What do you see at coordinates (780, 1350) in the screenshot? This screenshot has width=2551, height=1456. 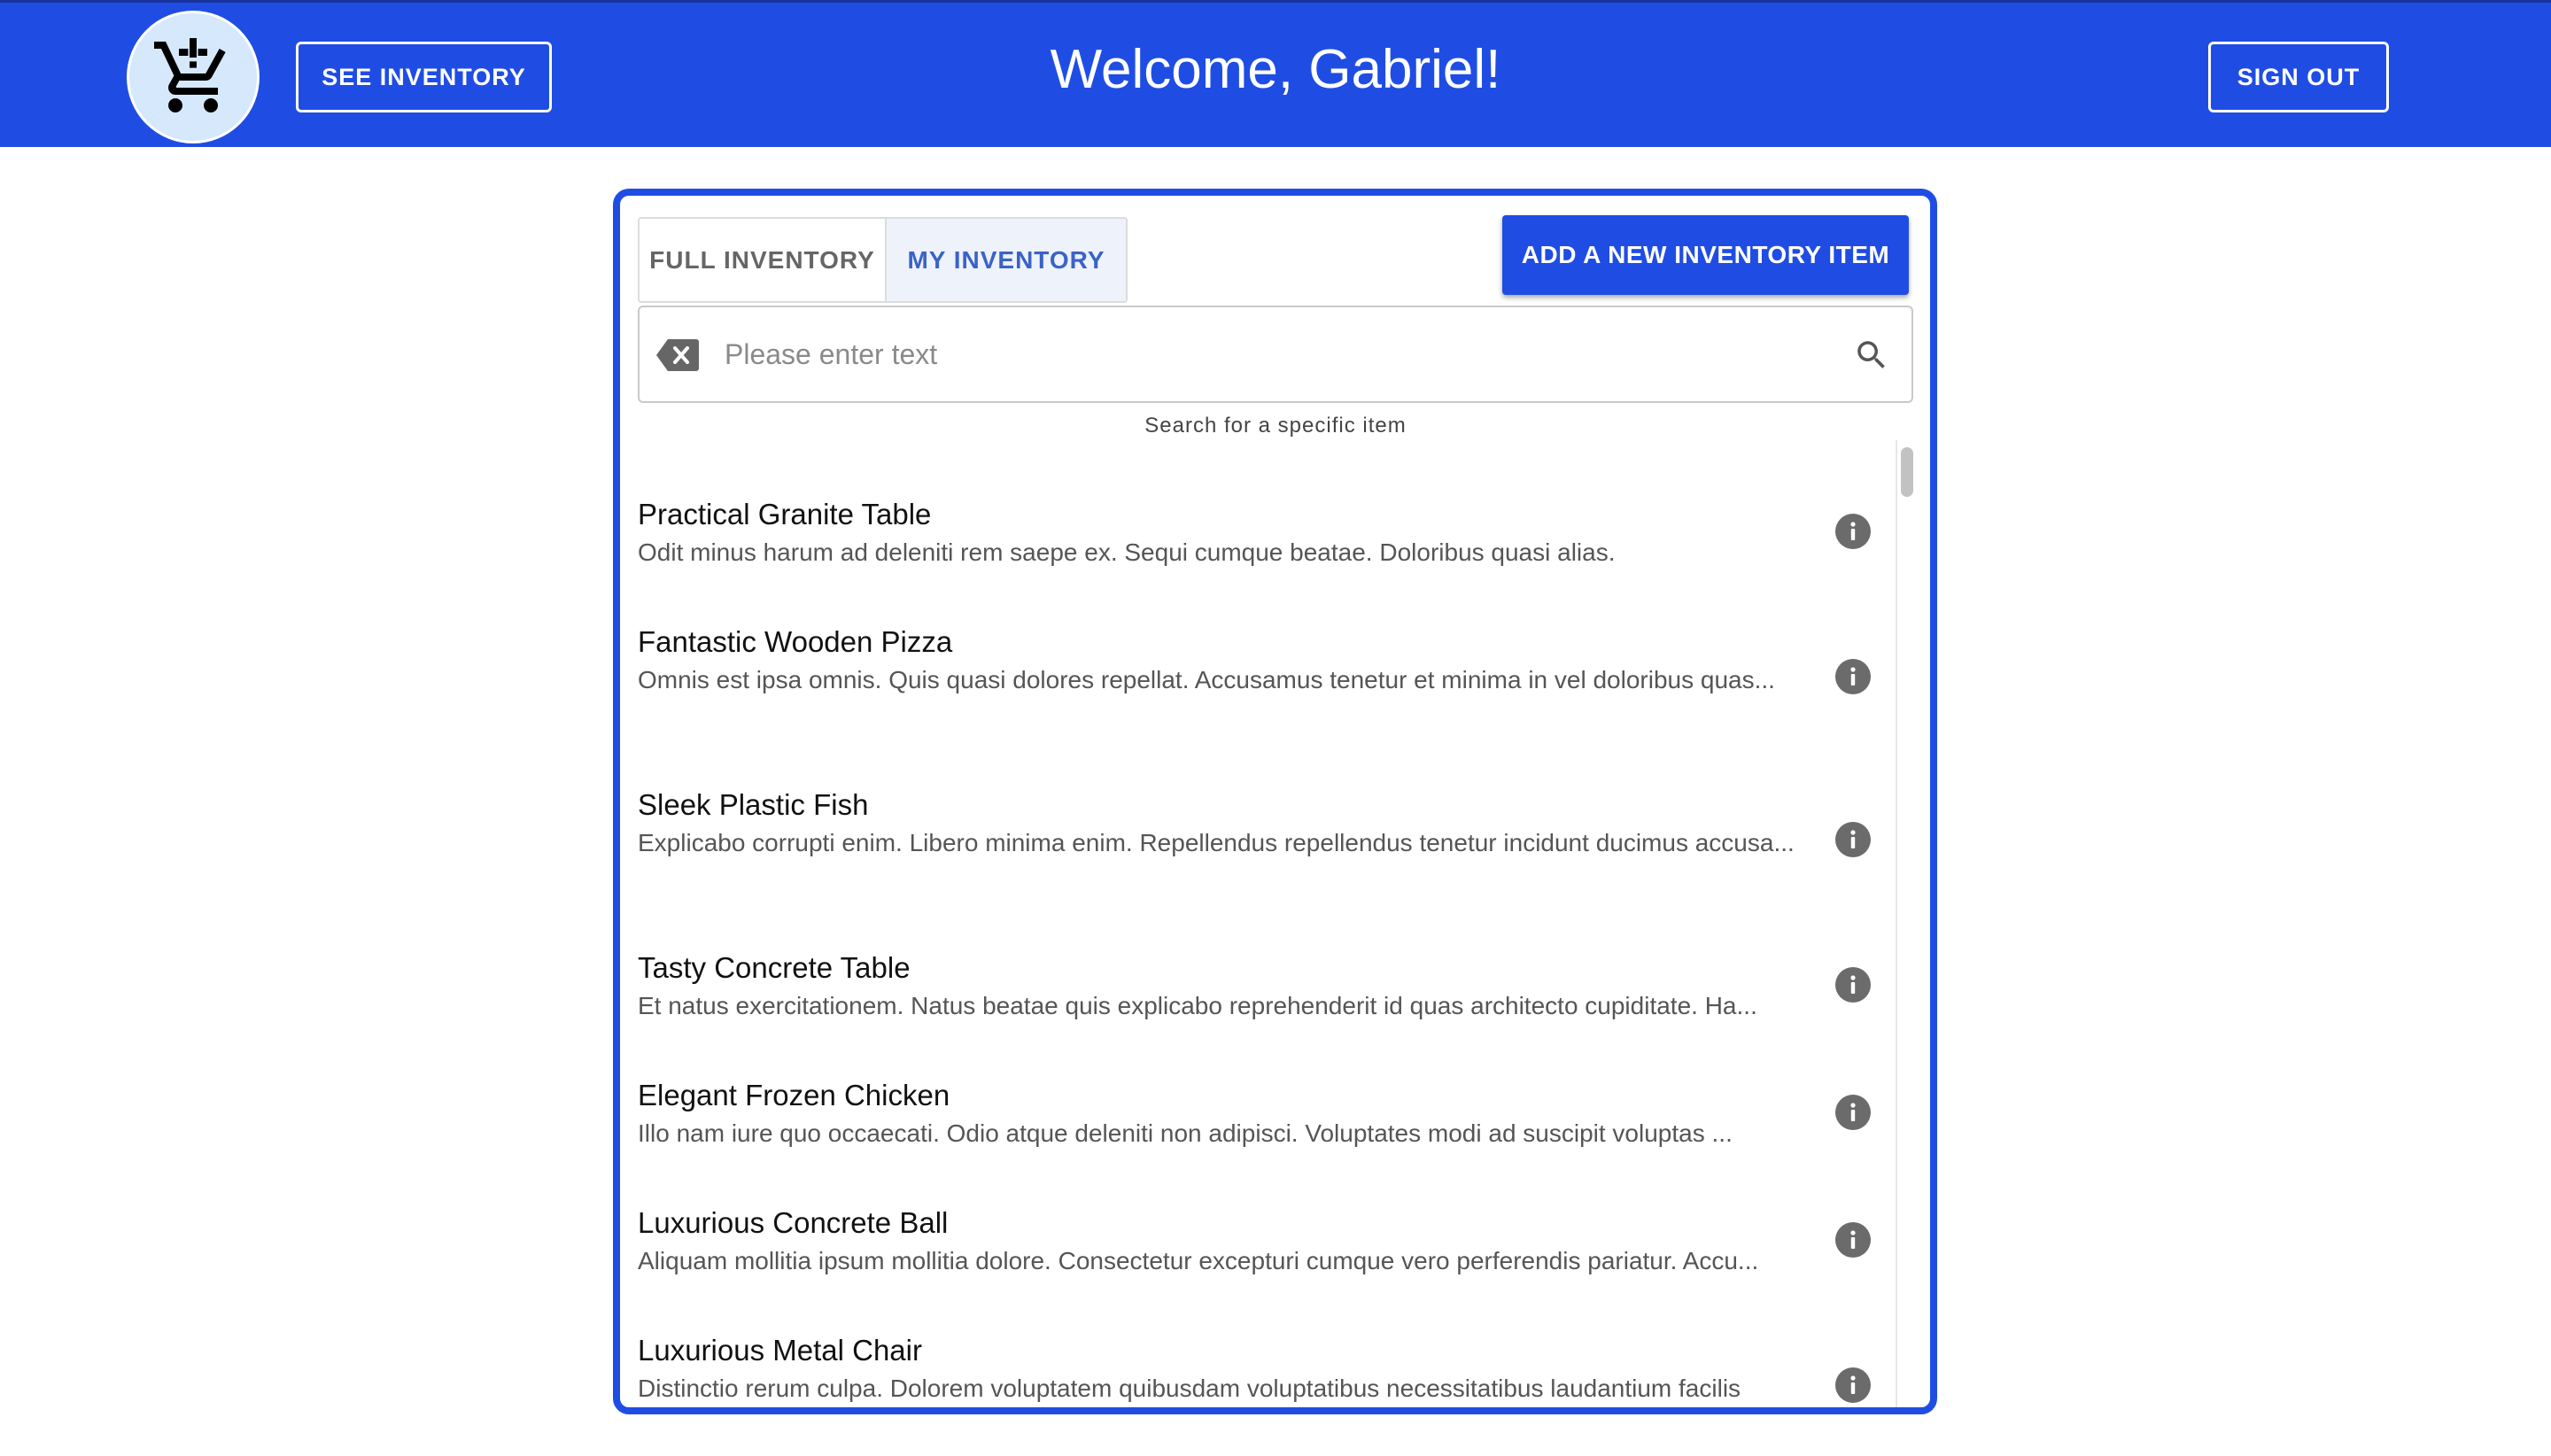 I see `item-title: Luxurious Metal Chair` at bounding box center [780, 1350].